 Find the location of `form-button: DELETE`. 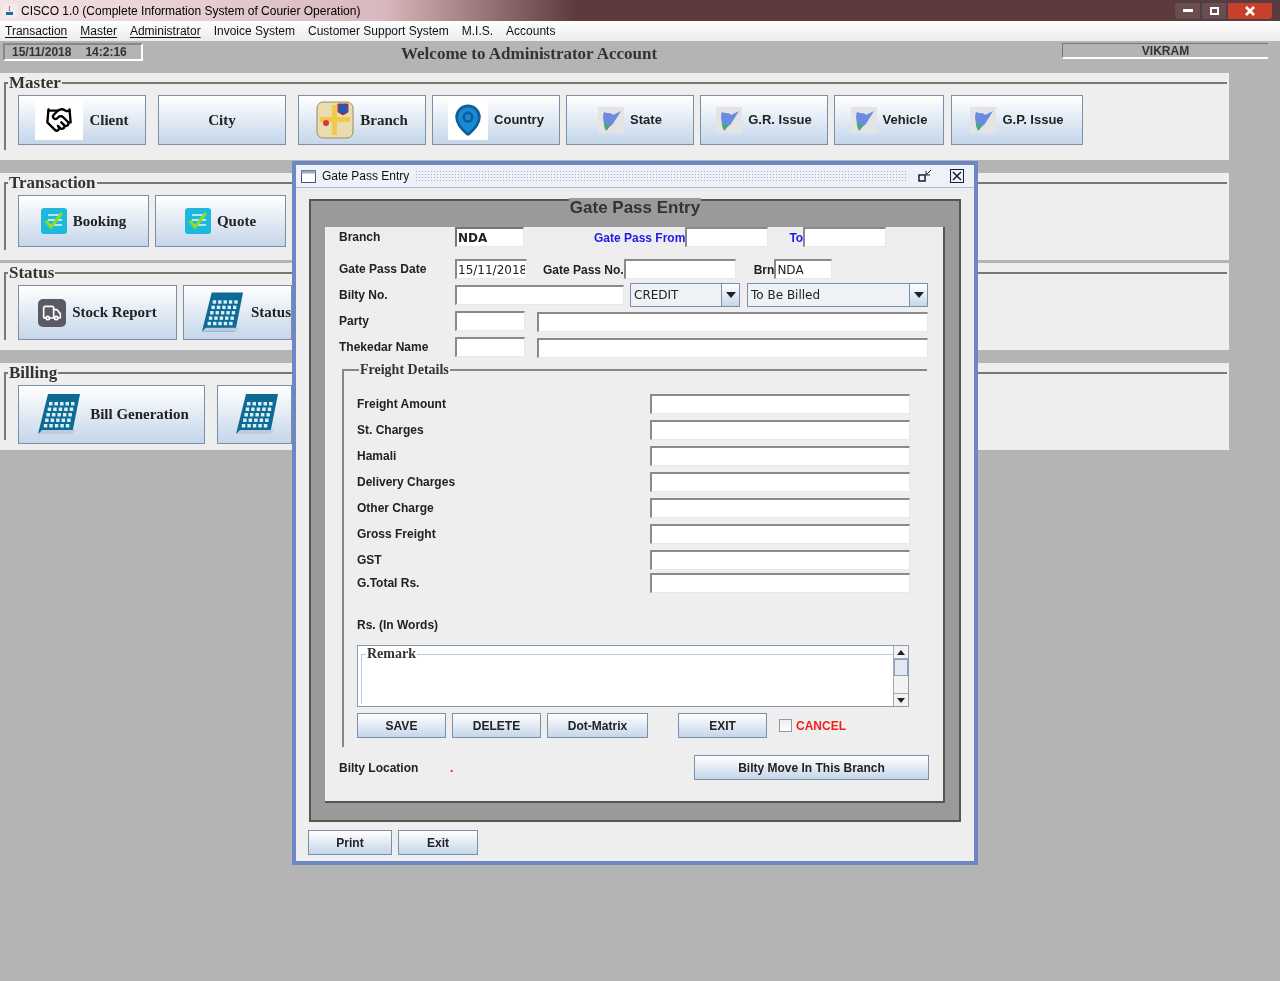

form-button: DELETE is located at coordinates (496, 725).